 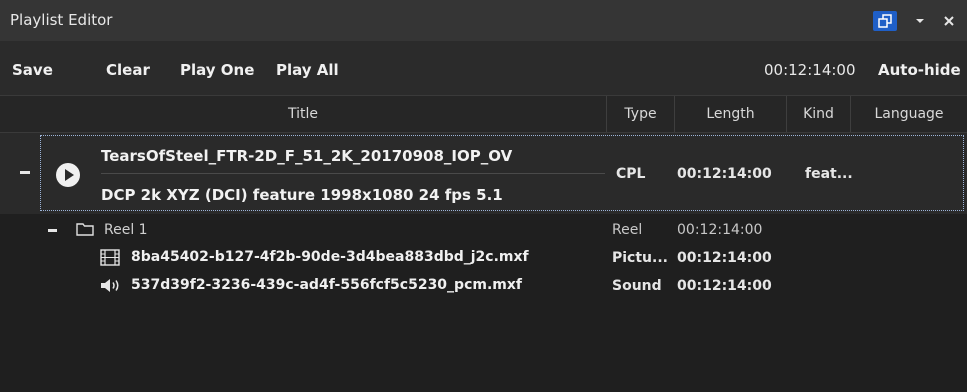 What do you see at coordinates (730, 114) in the screenshot?
I see `column-header-length: Length` at bounding box center [730, 114].